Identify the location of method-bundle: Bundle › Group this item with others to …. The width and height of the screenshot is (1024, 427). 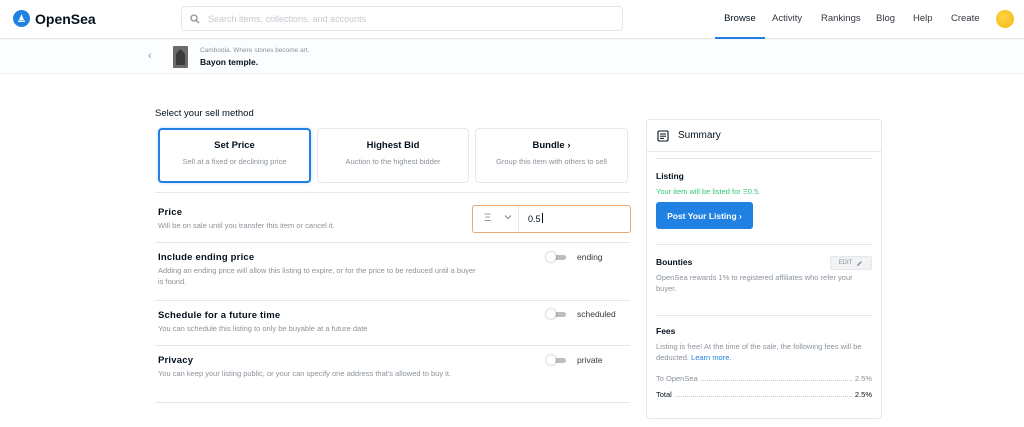
(551, 155).